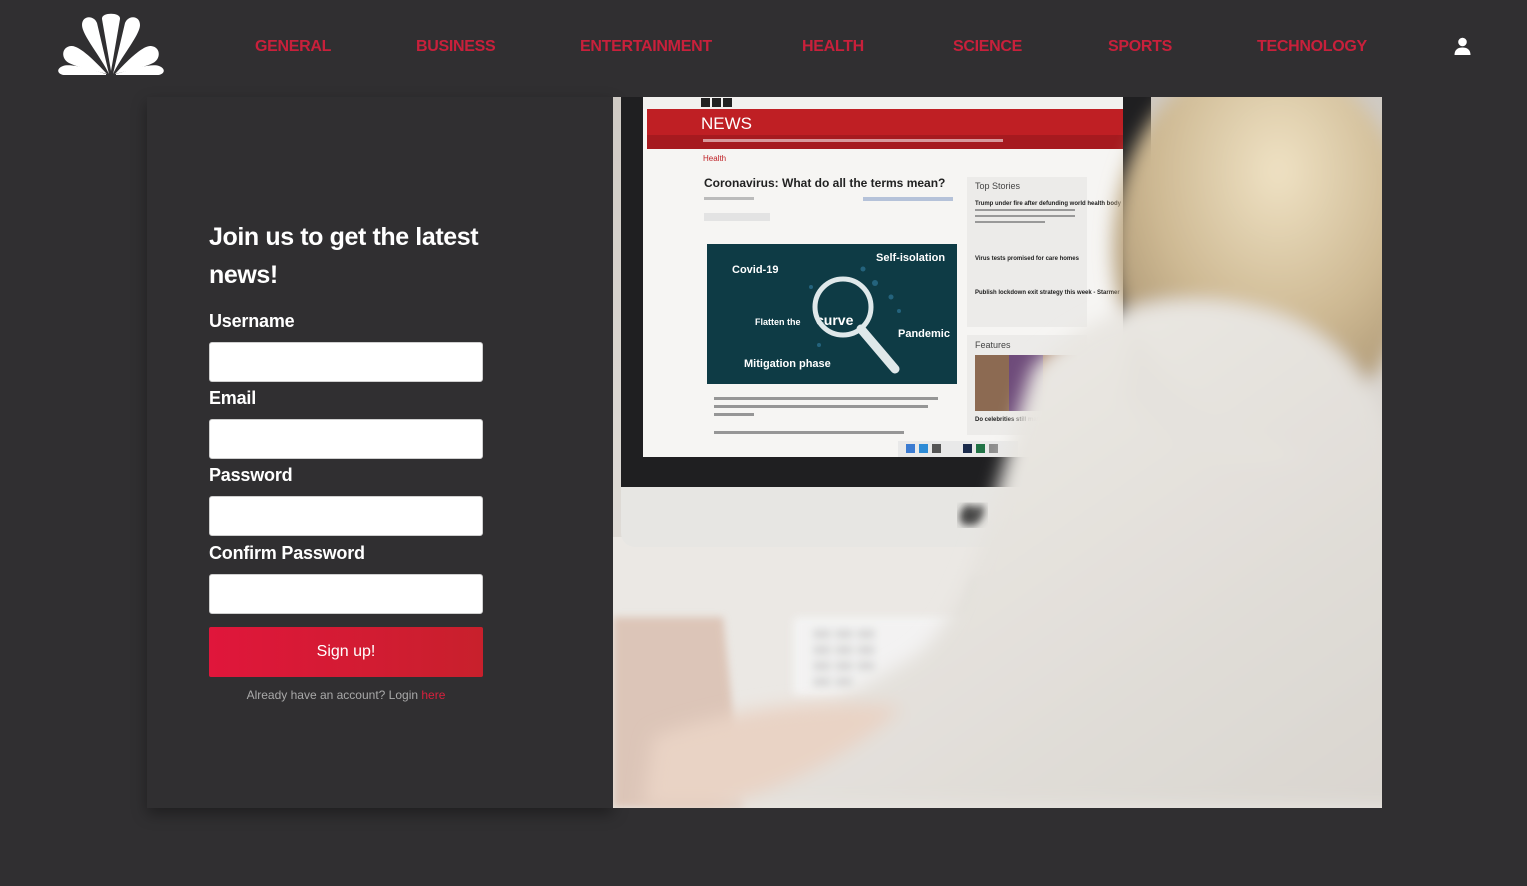  What do you see at coordinates (924, 334) in the screenshot?
I see `screen-term-pandemic: Pandemic` at bounding box center [924, 334].